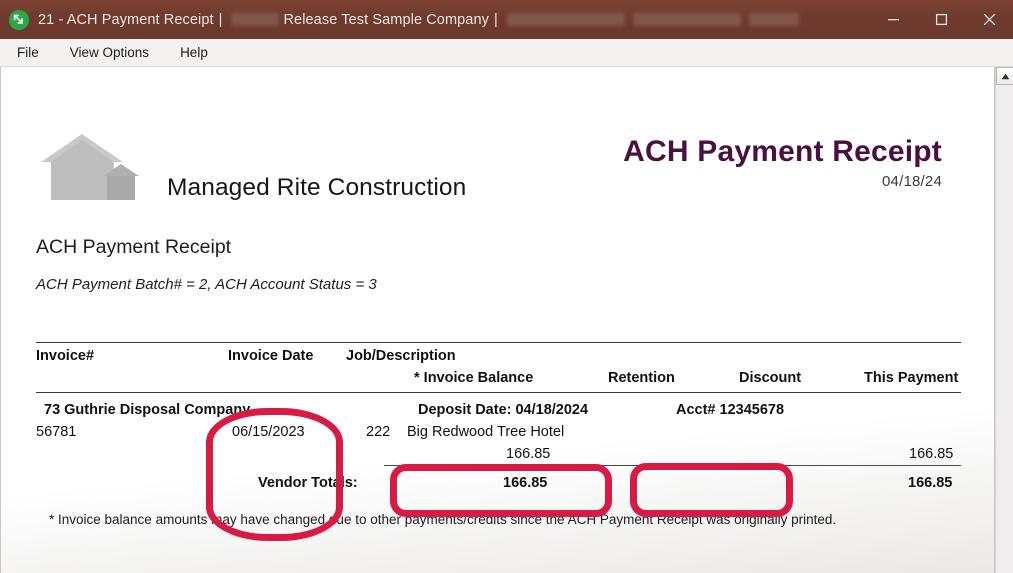  What do you see at coordinates (503, 410) in the screenshot?
I see `cell-deposit-date: Deposit Date: 04/18/2024` at bounding box center [503, 410].